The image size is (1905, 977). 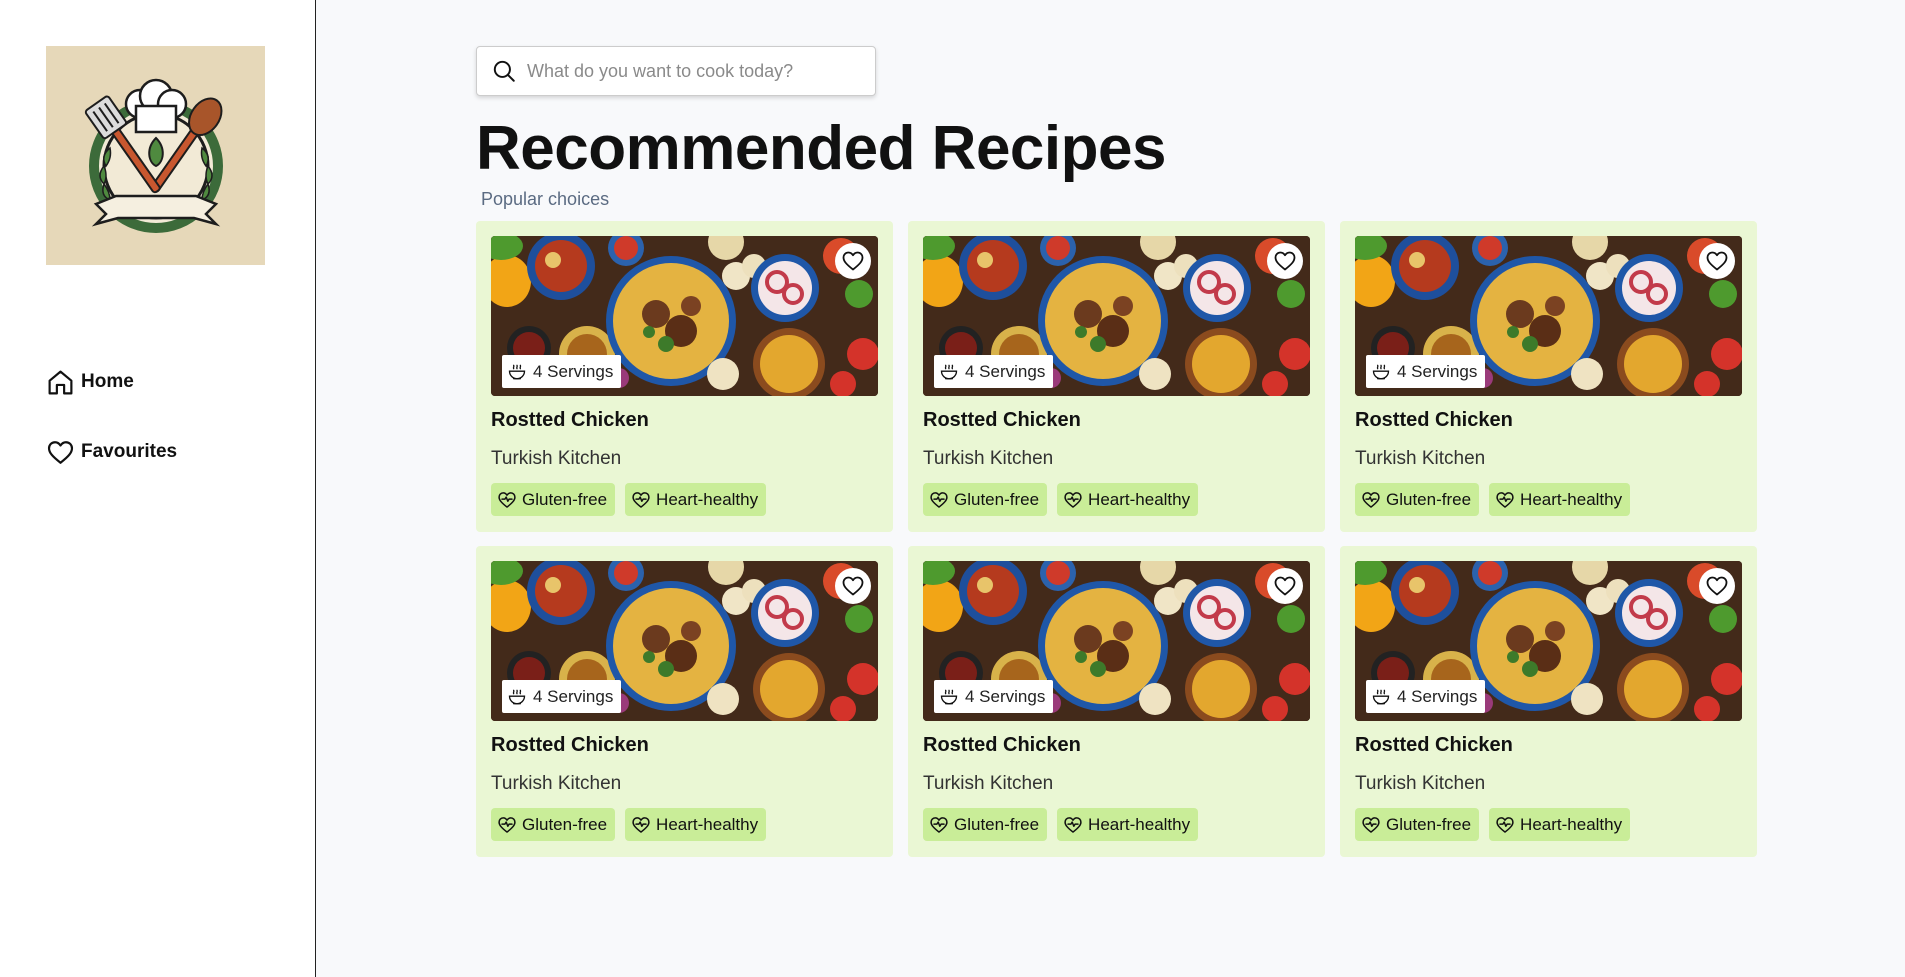 What do you see at coordinates (107, 381) in the screenshot?
I see `nav-item-label: Home` at bounding box center [107, 381].